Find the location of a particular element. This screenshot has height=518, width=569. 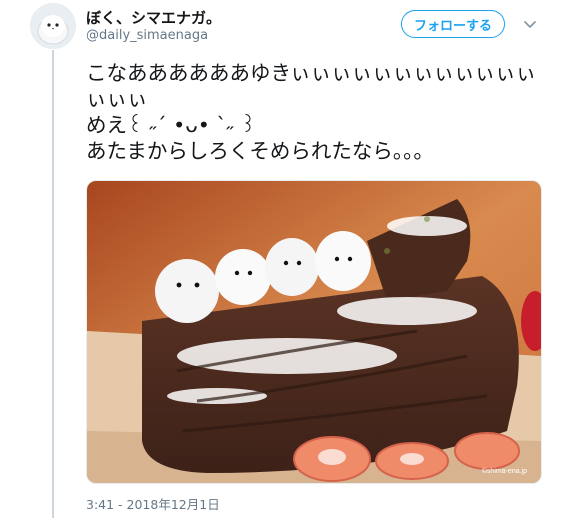

tweet-timestamp: 3:41 - 2018年12月1日 is located at coordinates (153, 503).